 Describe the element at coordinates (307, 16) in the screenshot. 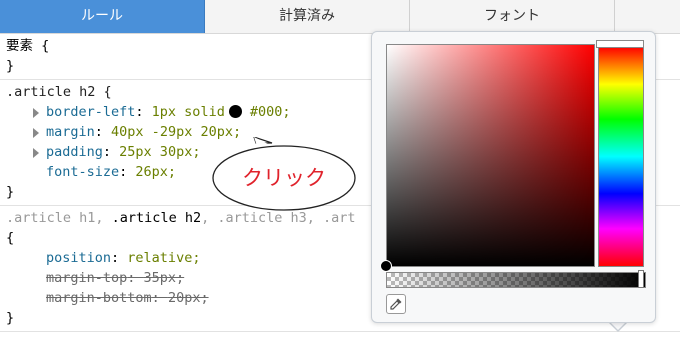

I see `tab-computed: 計算済み` at that location.